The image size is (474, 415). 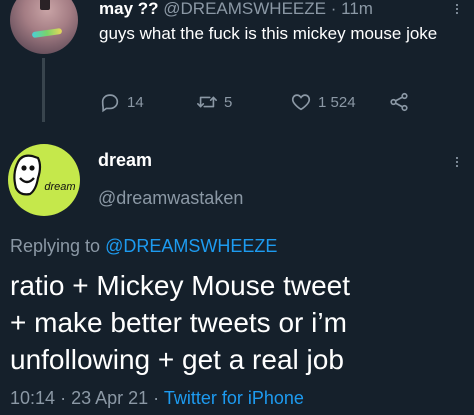 What do you see at coordinates (135, 102) in the screenshot?
I see `reply-count: 14` at bounding box center [135, 102].